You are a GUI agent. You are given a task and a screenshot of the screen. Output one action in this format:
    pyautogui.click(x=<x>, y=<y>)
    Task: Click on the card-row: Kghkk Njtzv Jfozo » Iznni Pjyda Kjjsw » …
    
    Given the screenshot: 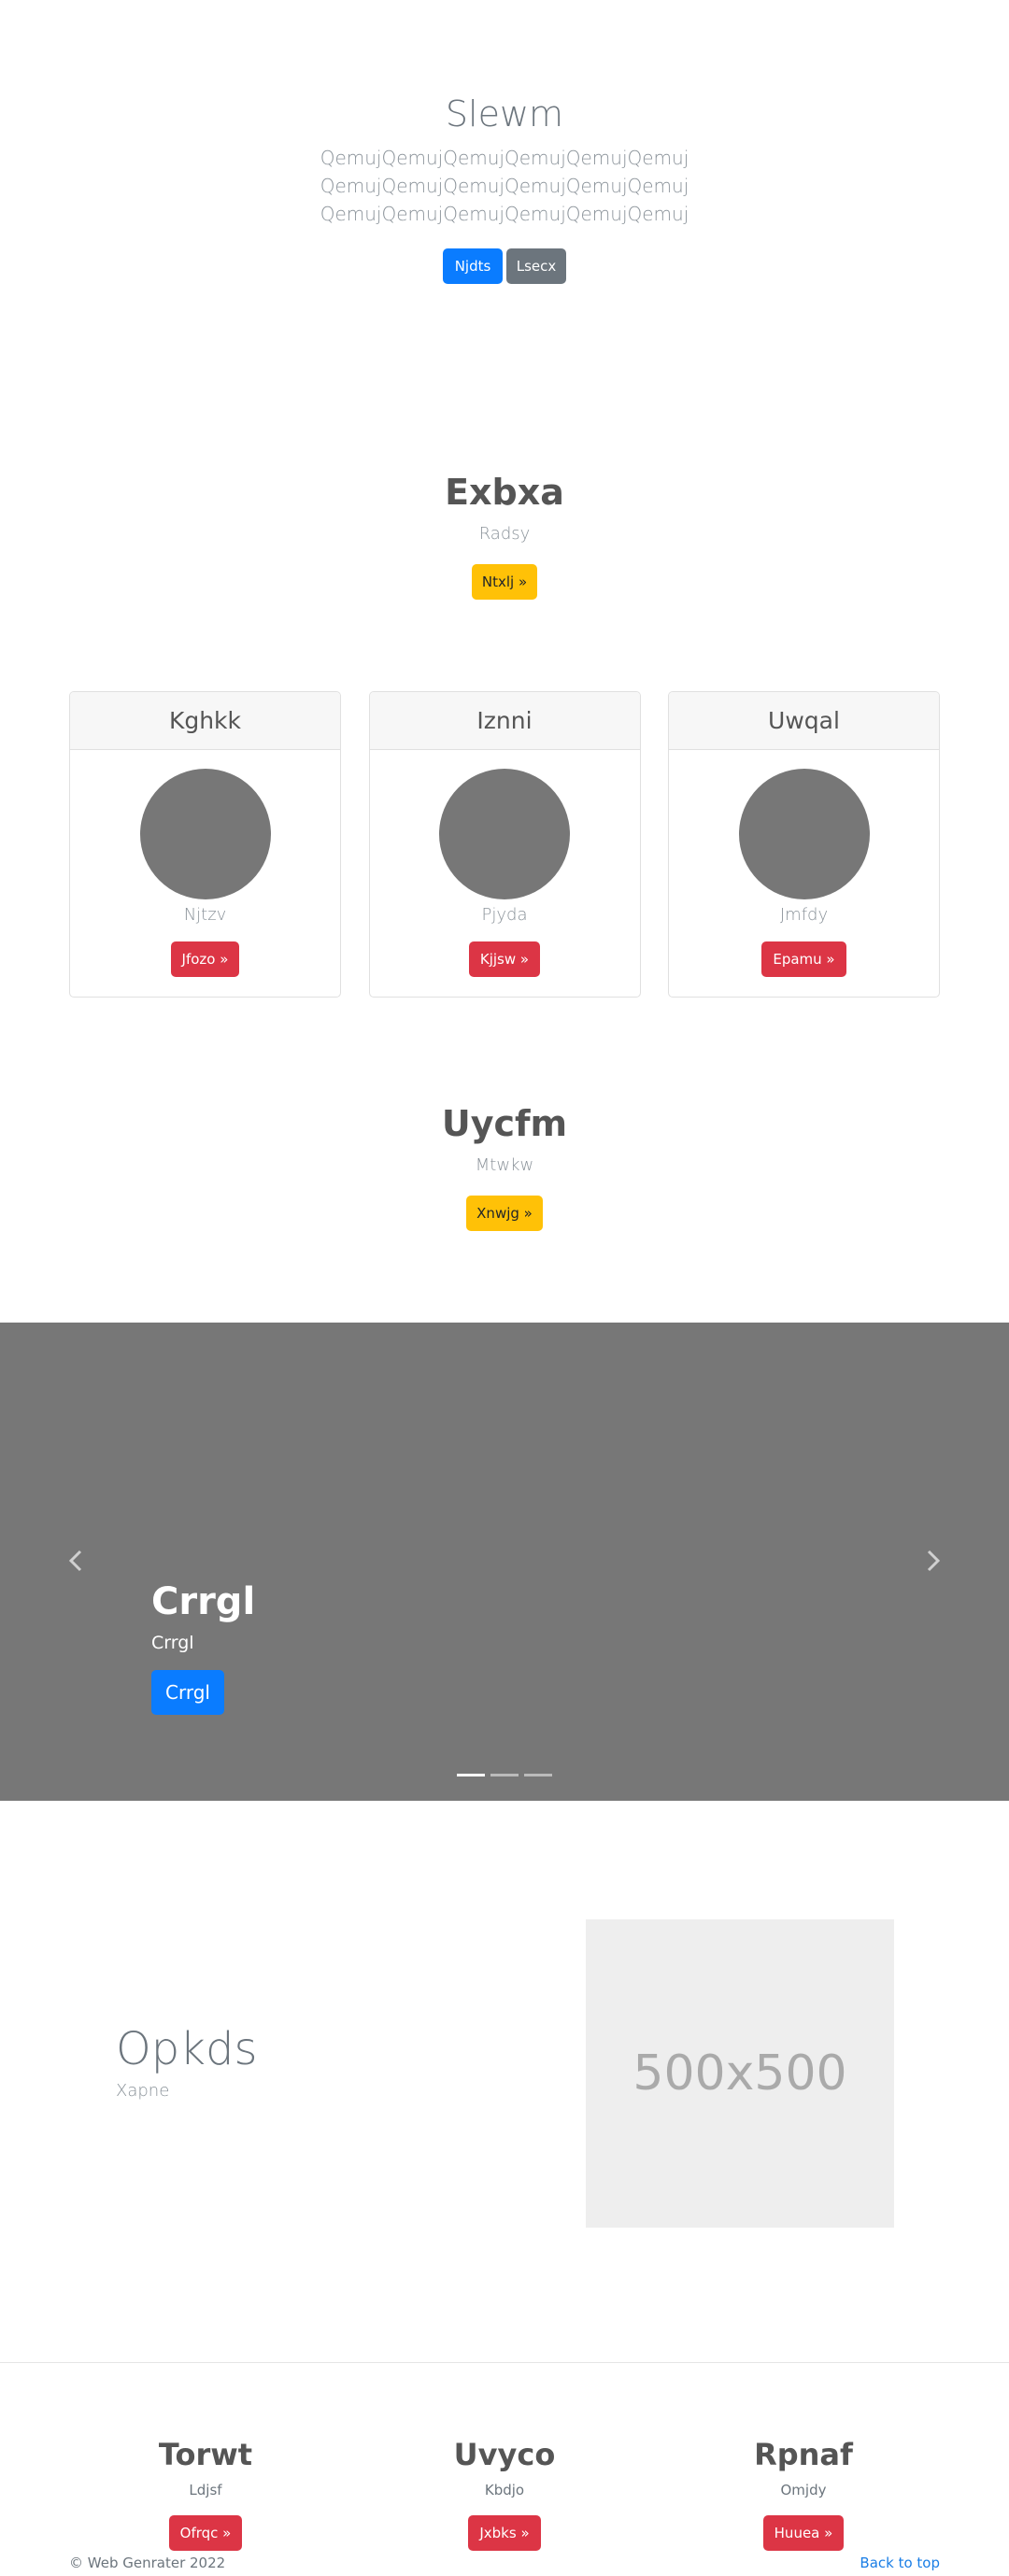 What is the action you would take?
    pyautogui.click(x=504, y=844)
    